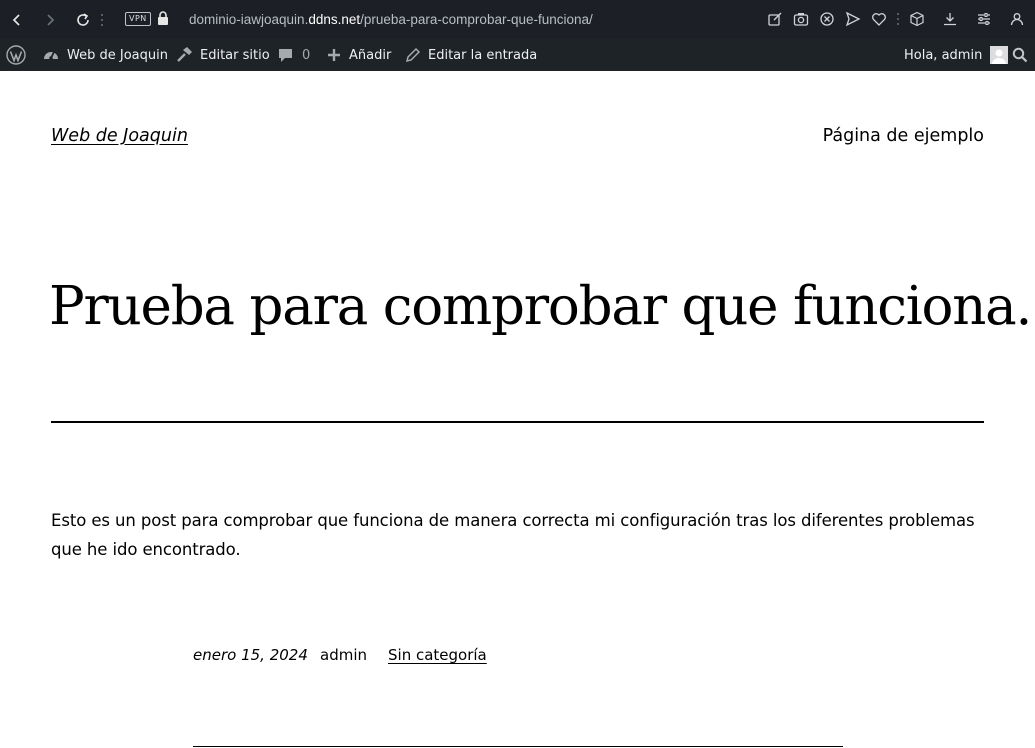 Image resolution: width=1035 pixels, height=748 pixels. Describe the element at coordinates (853, 19) in the screenshot. I see `send-icon` at that location.